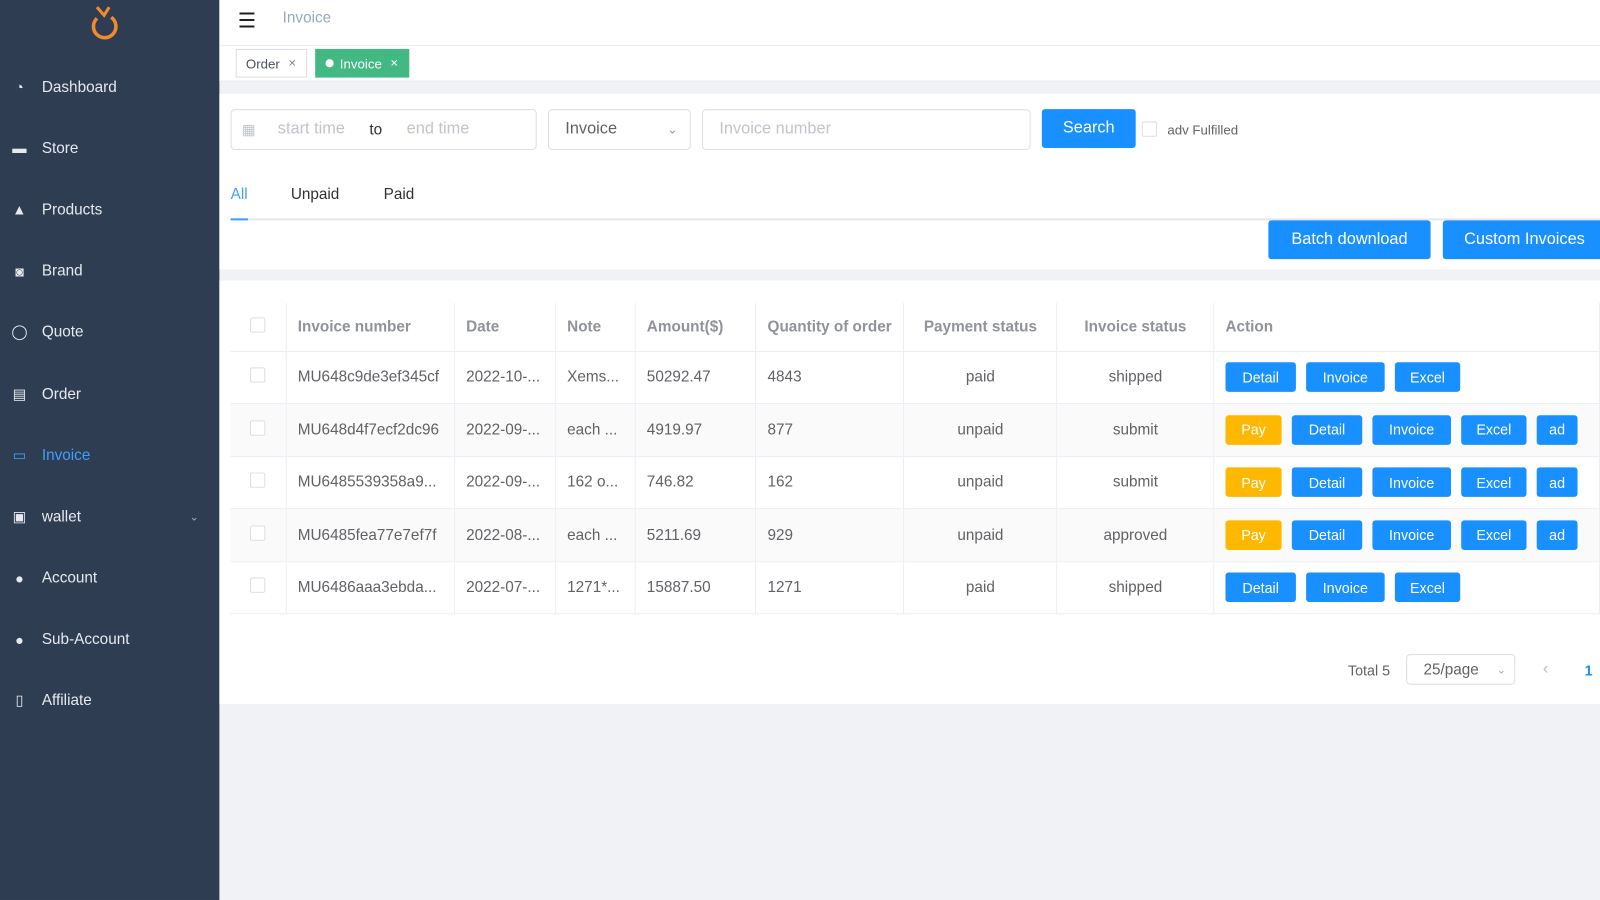 The width and height of the screenshot is (1600, 900). Describe the element at coordinates (62, 271) in the screenshot. I see `sidebar-item-label: Brand` at that location.